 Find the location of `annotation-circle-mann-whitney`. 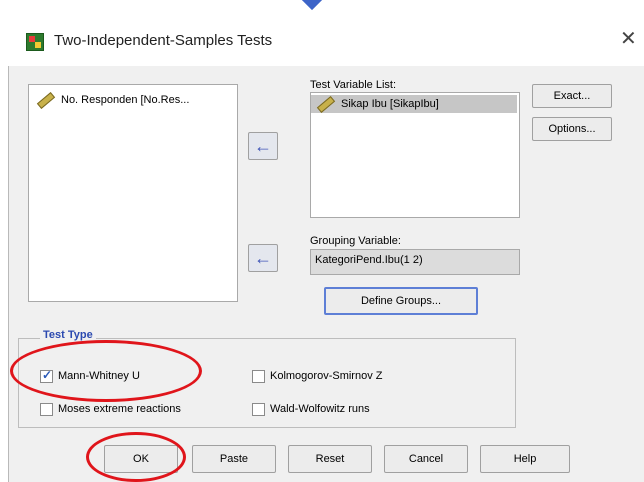

annotation-circle-mann-whitney is located at coordinates (106, 371).